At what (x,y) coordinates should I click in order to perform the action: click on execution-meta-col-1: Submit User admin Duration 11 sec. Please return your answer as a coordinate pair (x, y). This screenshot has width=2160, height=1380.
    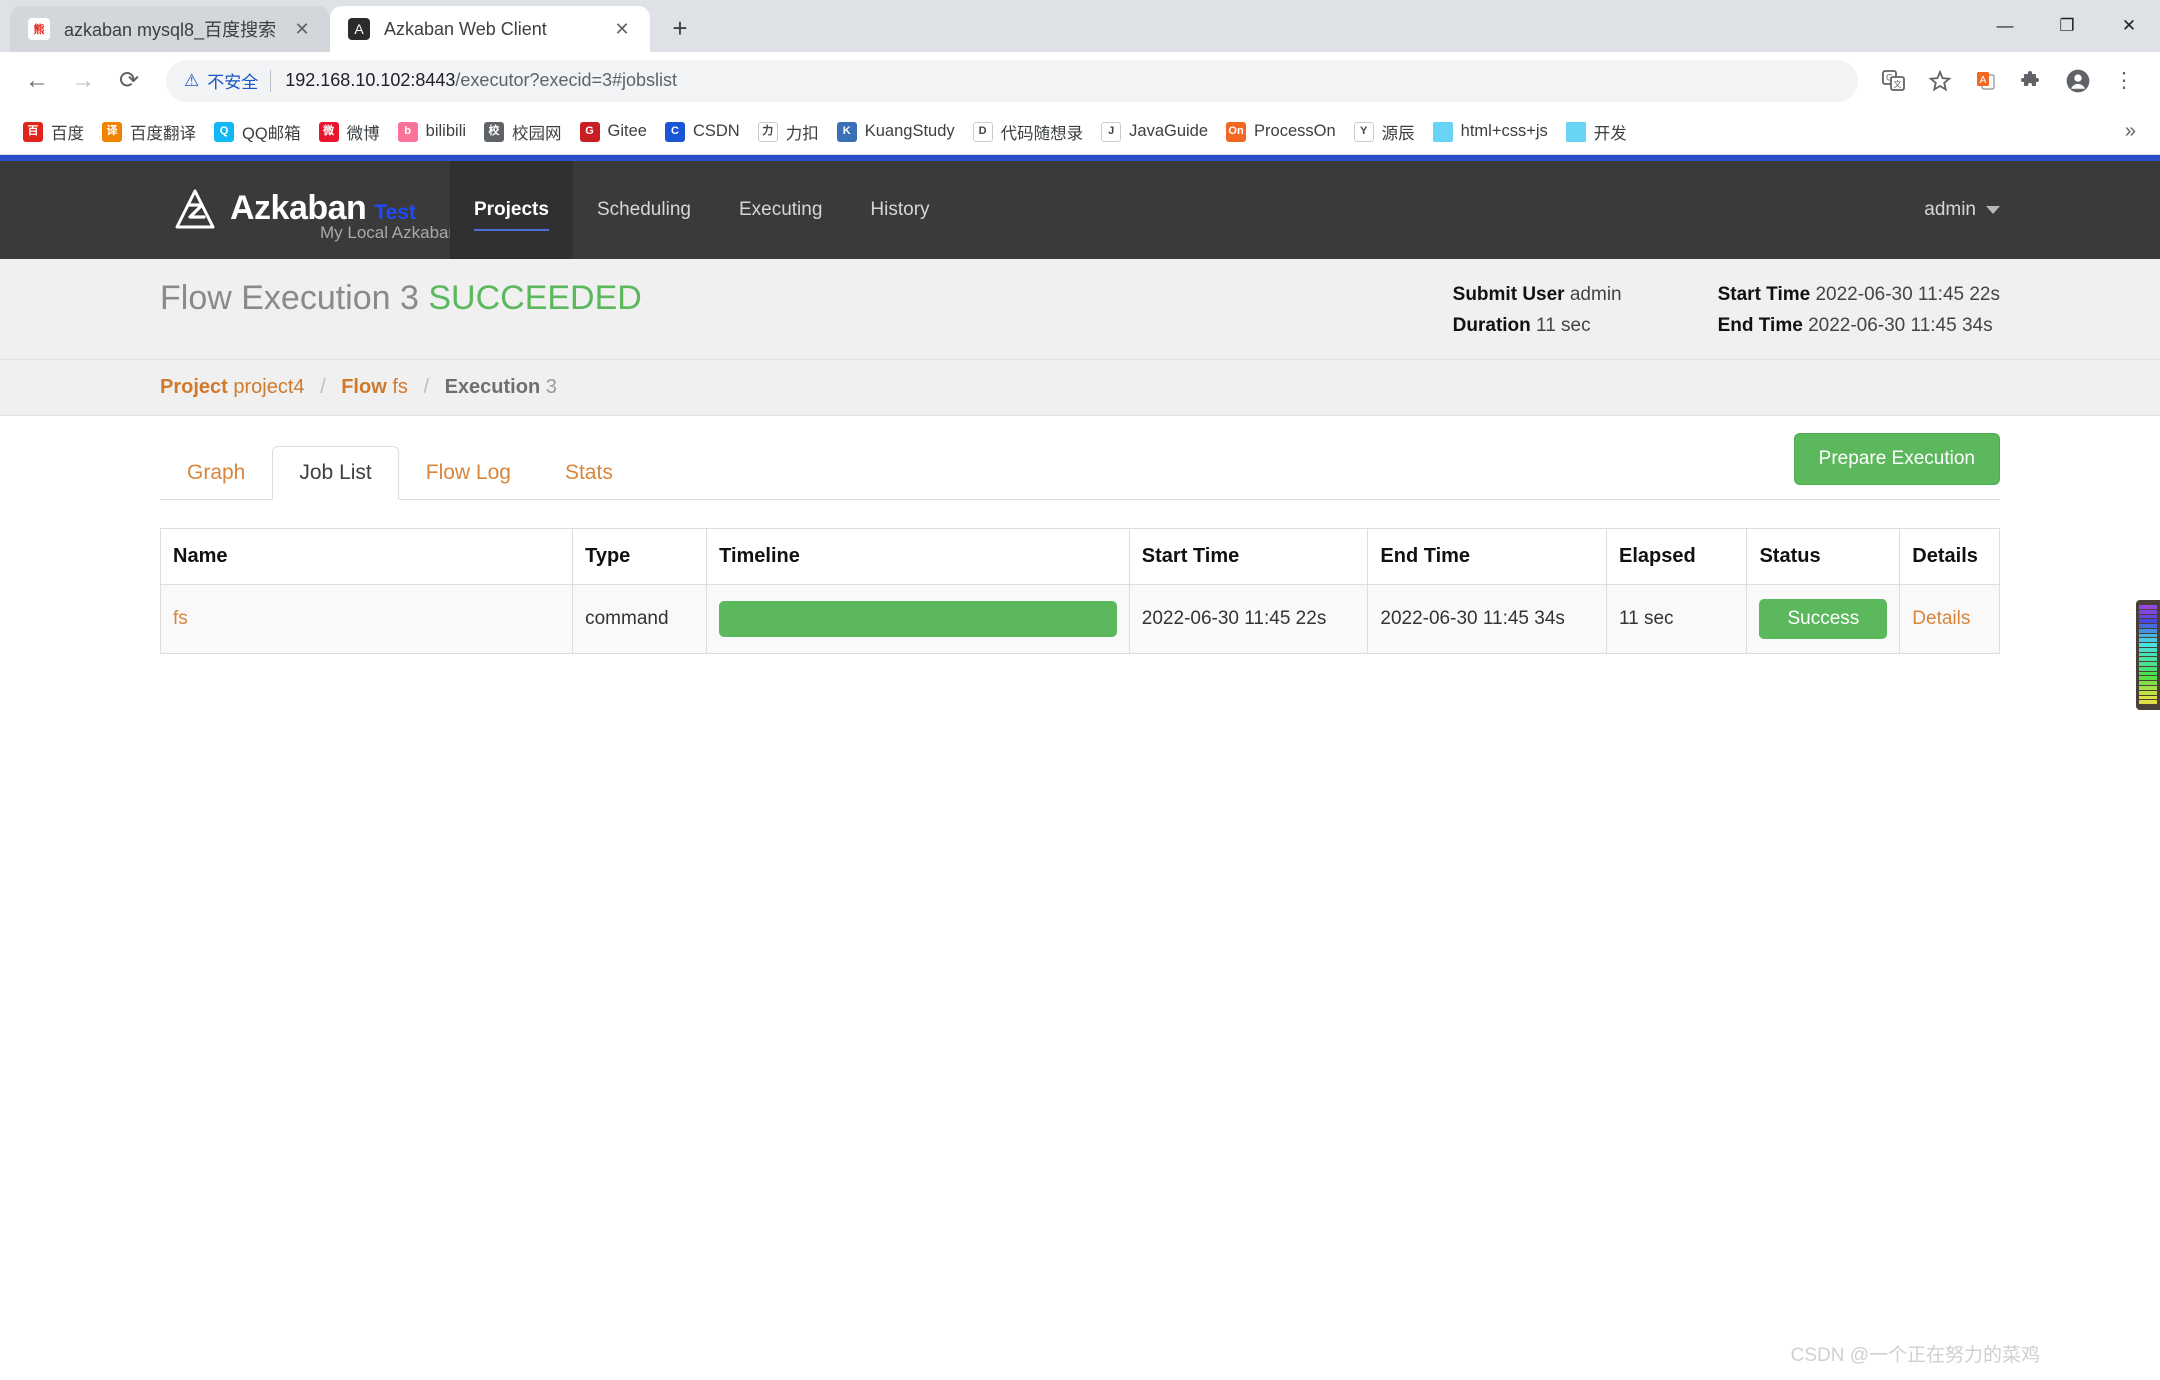
    Looking at the image, I should click on (1537, 310).